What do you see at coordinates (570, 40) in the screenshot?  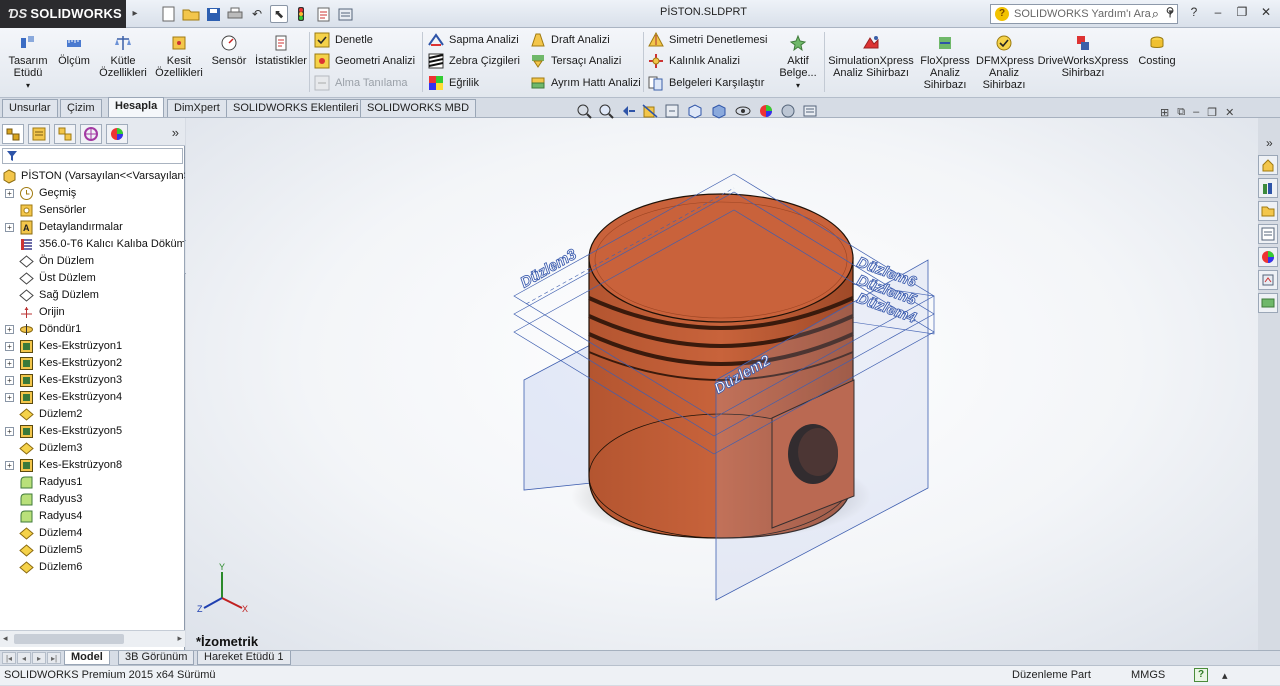 I see `draft-analysis-button: Draft Analizi` at bounding box center [570, 40].